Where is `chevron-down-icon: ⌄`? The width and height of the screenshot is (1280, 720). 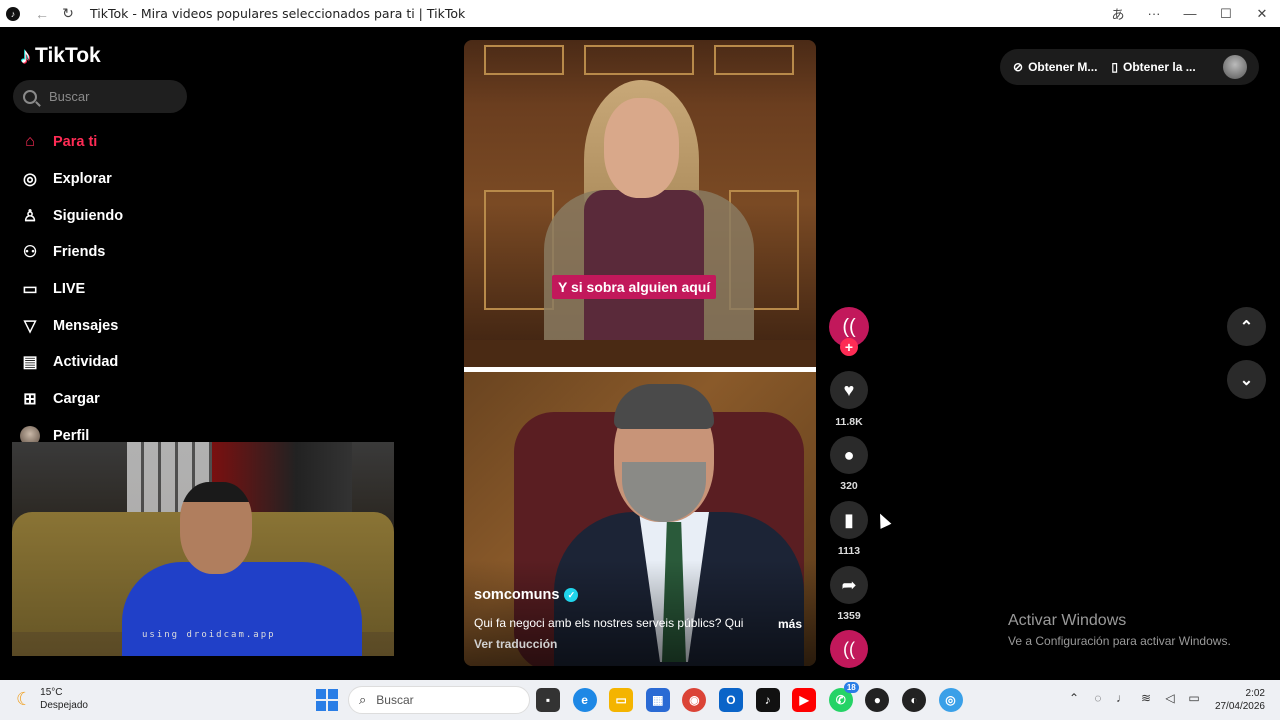
chevron-down-icon: ⌄ is located at coordinates (1246, 380).